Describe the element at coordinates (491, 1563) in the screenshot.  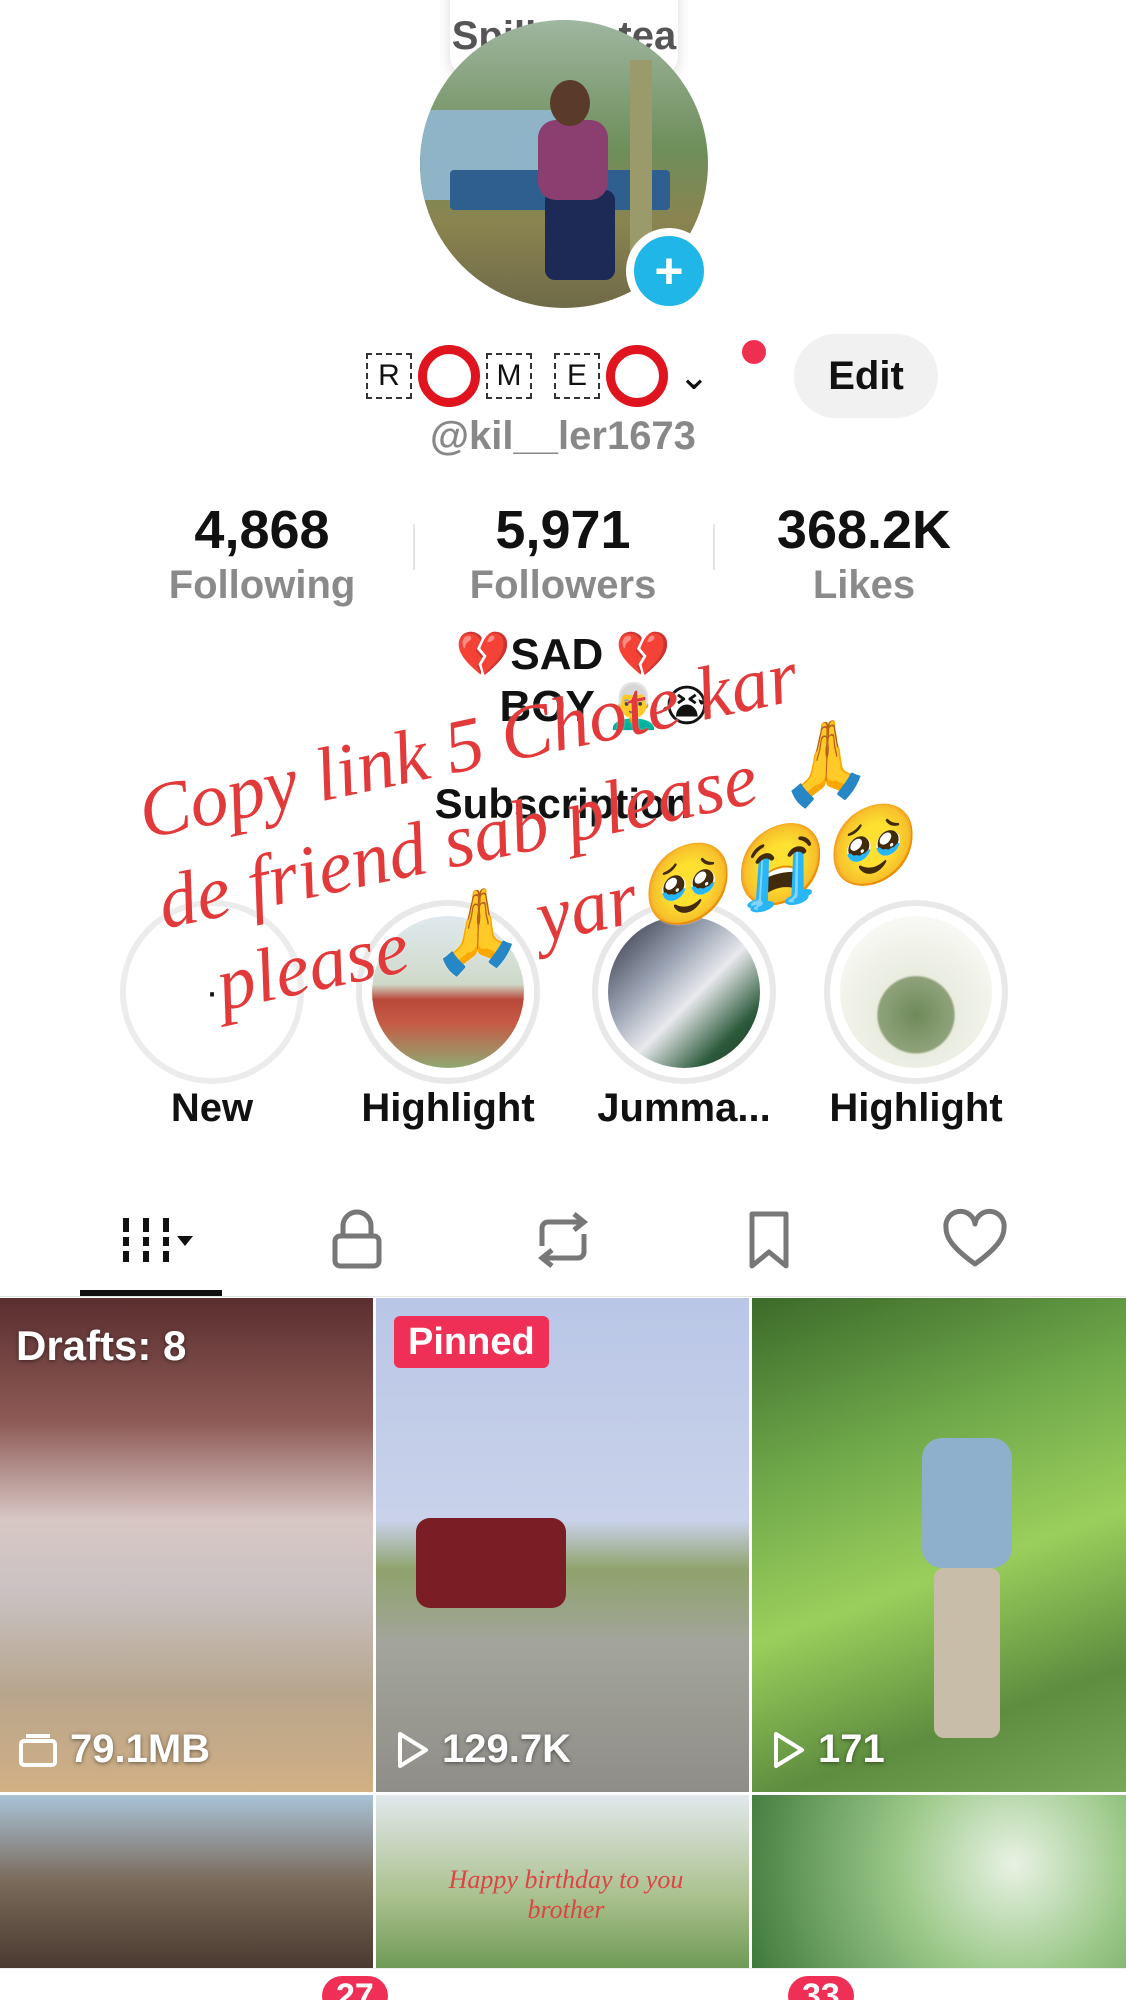
I see `car-shape` at that location.